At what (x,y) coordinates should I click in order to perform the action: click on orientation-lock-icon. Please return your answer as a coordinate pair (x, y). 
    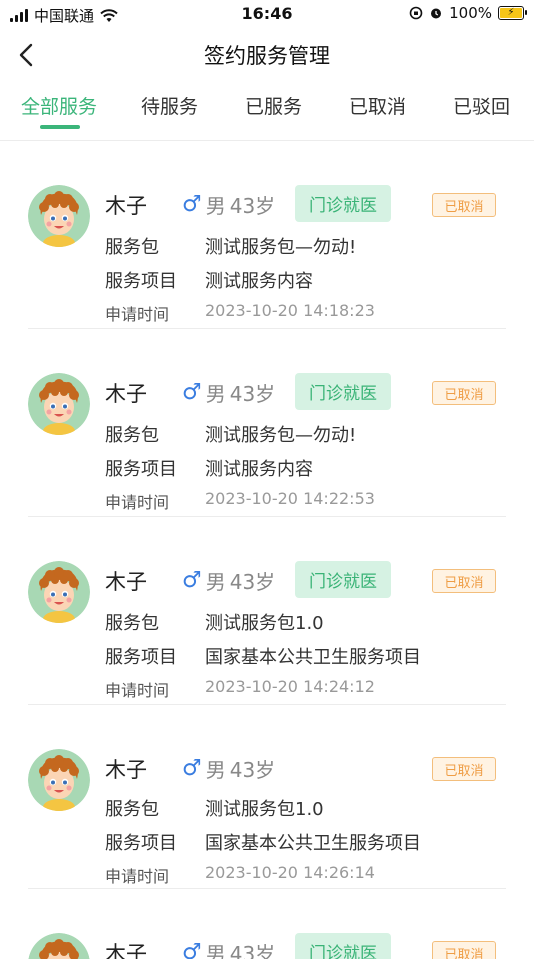
    Looking at the image, I should click on (416, 13).